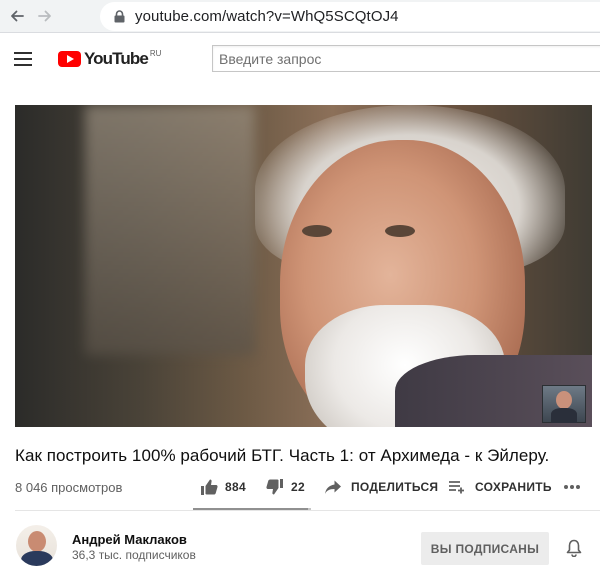  Describe the element at coordinates (395, 487) in the screenshot. I see `share-label: ПОДЕЛИТЬСЯ` at that location.